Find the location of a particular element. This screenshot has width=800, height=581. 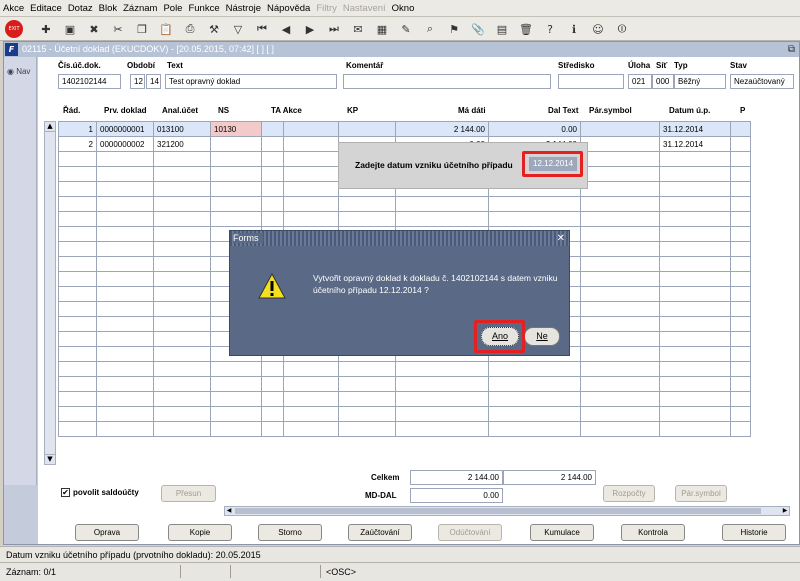

prev-record-icon: ◀ is located at coordinates (286, 29).